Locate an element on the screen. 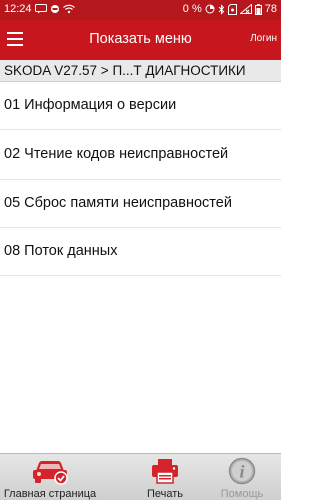 This screenshot has height=501, width=320. sim-icon is located at coordinates (232, 9).